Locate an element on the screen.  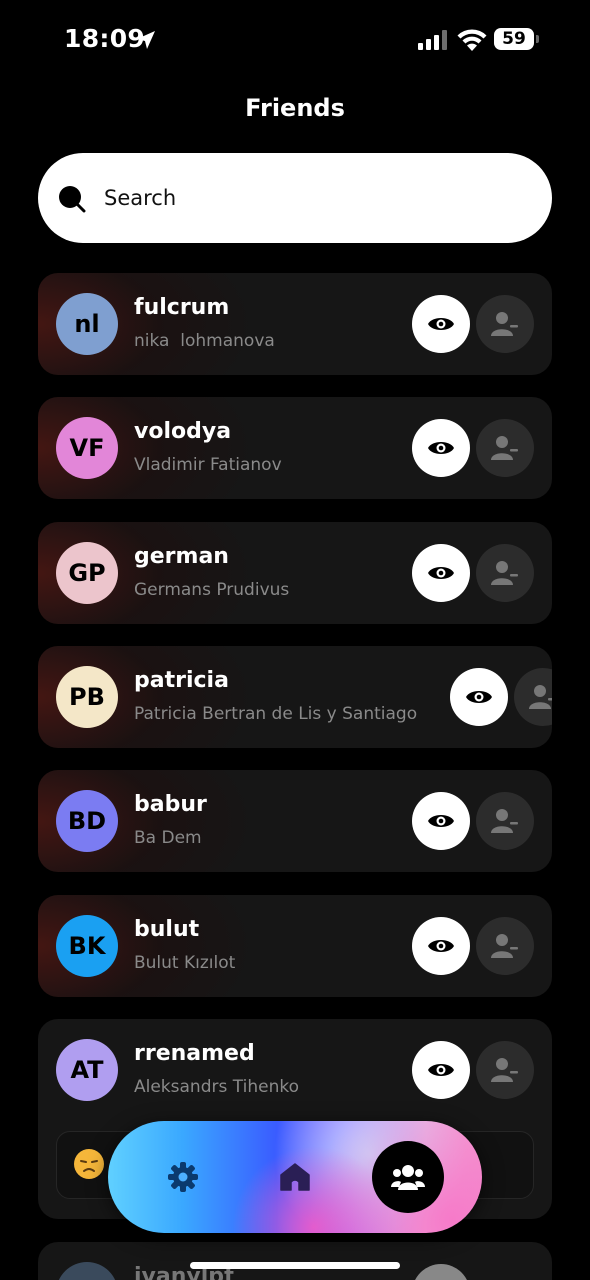
search-input is located at coordinates (314, 198).